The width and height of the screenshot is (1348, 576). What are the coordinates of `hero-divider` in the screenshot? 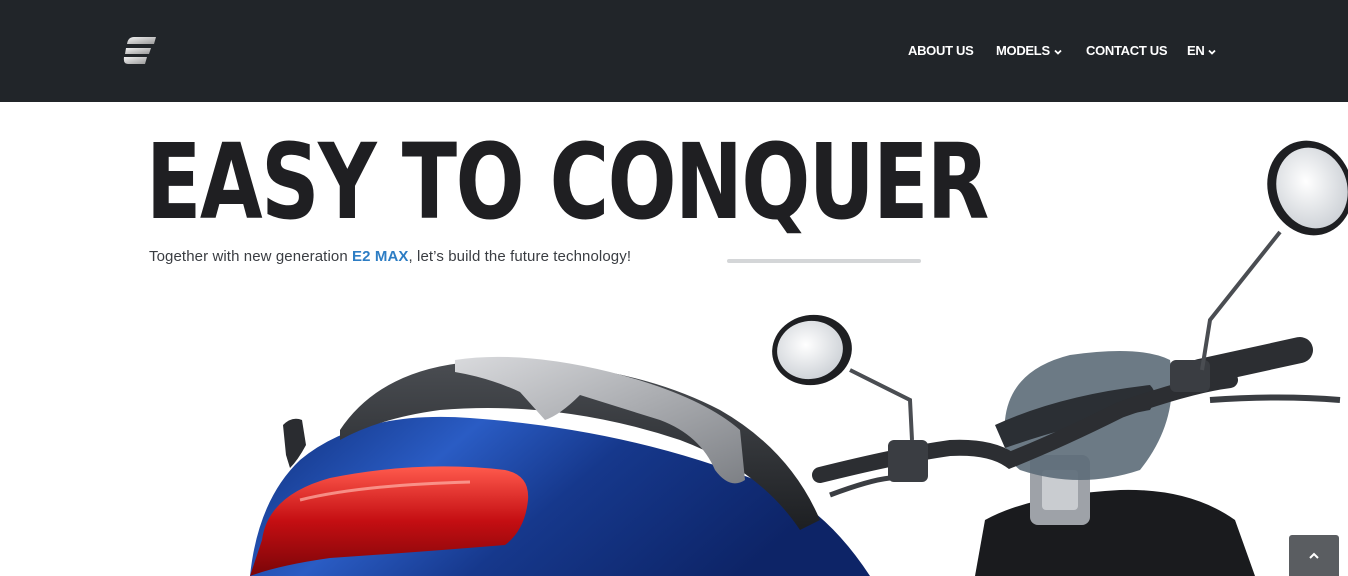 It's located at (824, 261).